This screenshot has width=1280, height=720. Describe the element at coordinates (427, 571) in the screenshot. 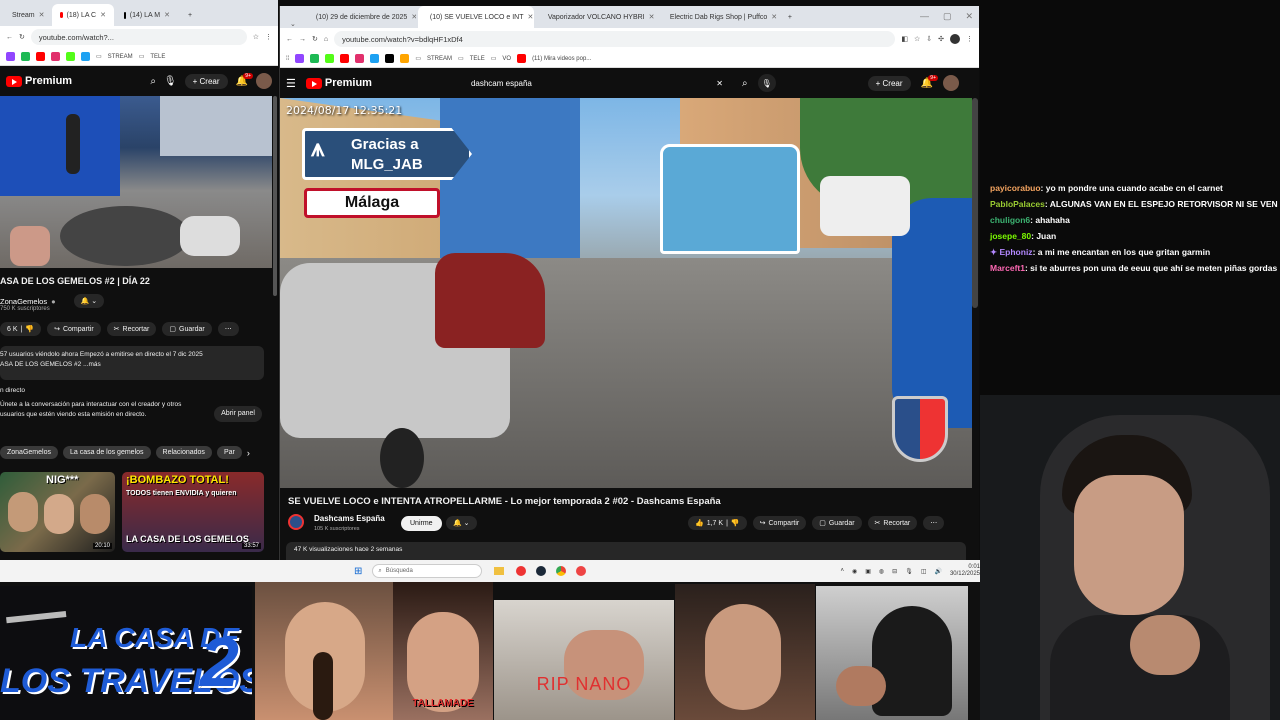

I see `taskbar-search: ⌕ Búsqueda` at that location.